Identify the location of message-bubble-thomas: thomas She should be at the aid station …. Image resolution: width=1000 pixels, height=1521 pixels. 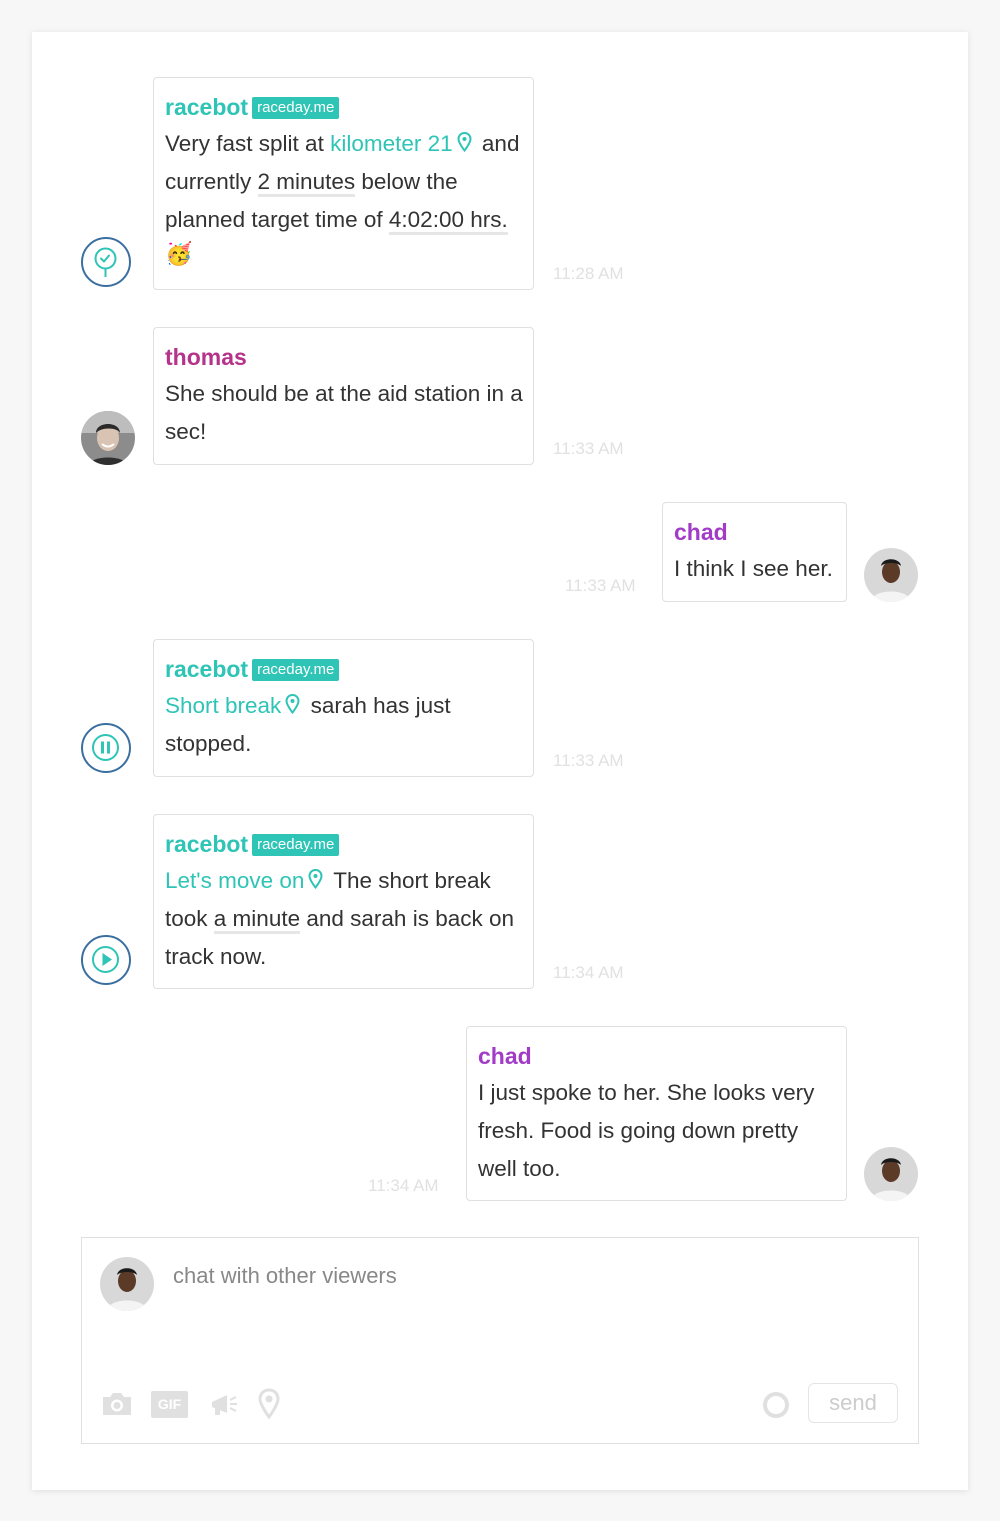
(343, 396).